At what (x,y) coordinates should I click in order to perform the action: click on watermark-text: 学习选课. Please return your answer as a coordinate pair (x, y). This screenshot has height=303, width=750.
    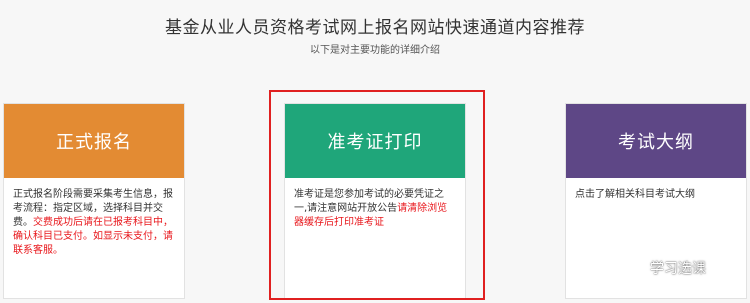
    Looking at the image, I should click on (678, 269).